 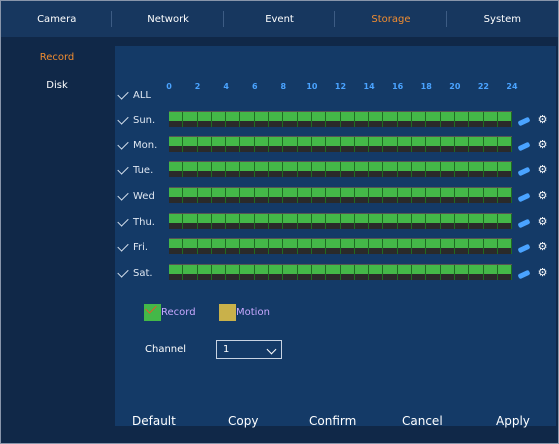 I want to click on tab-camera: Camera, so click(x=57, y=19).